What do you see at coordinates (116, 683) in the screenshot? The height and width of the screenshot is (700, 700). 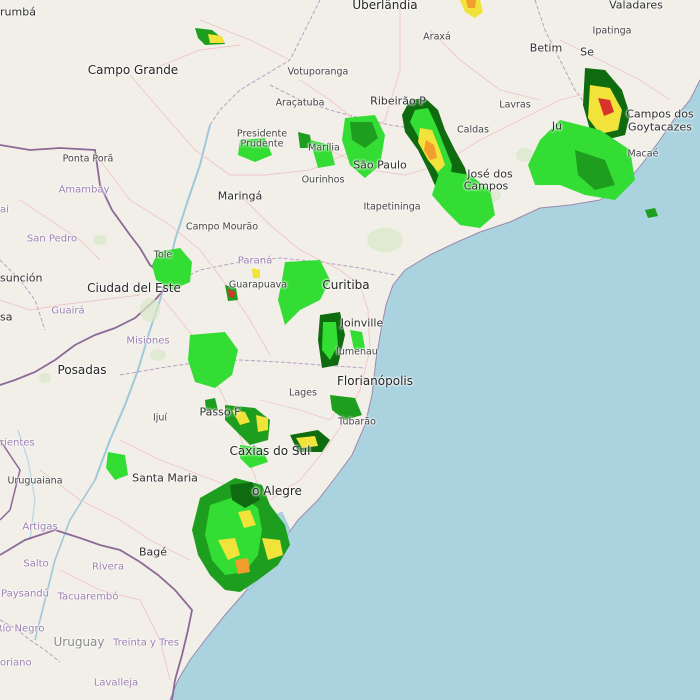 I see `label-lavalleja: Lavalleja` at bounding box center [116, 683].